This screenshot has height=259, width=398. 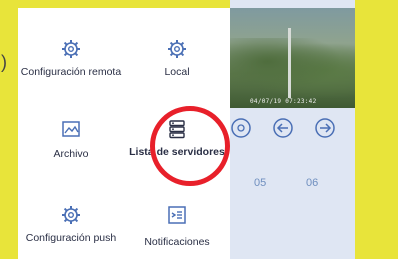 I want to click on menu-item-notifications: Notificaciones, so click(x=177, y=226).